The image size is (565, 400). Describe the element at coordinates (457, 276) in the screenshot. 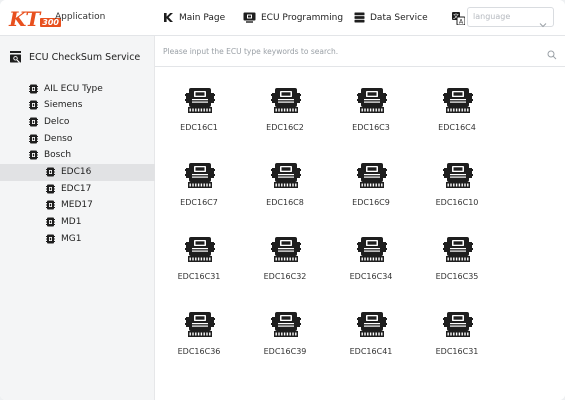

I see `ecu-card-label: EDC16C35` at that location.